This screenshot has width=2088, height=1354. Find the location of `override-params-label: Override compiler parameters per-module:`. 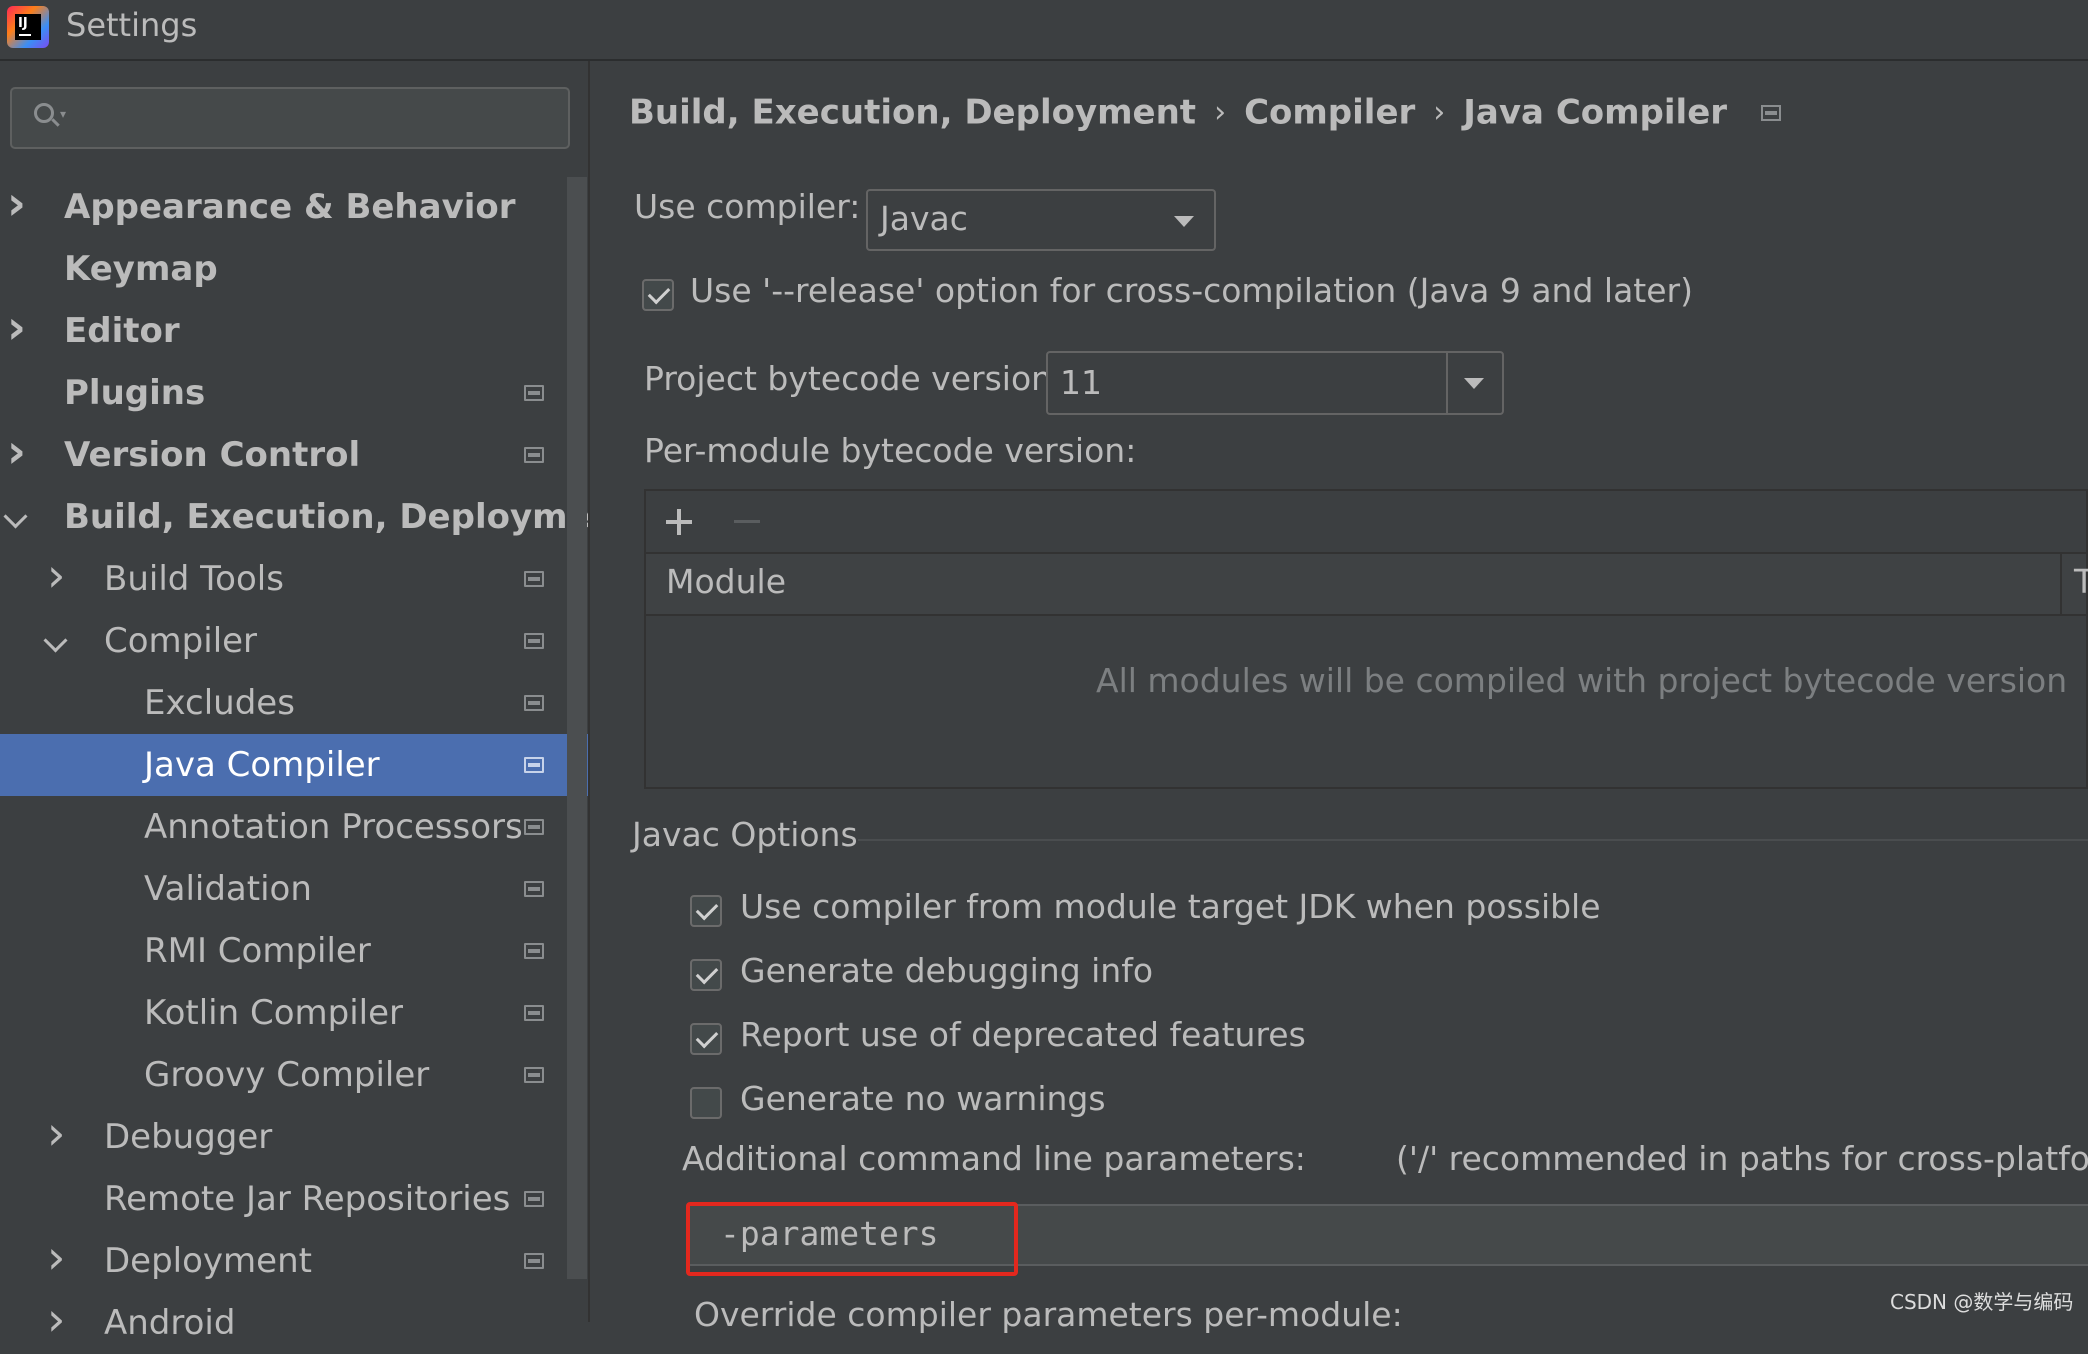

override-params-label: Override compiler parameters per-module: is located at coordinates (1048, 1314).